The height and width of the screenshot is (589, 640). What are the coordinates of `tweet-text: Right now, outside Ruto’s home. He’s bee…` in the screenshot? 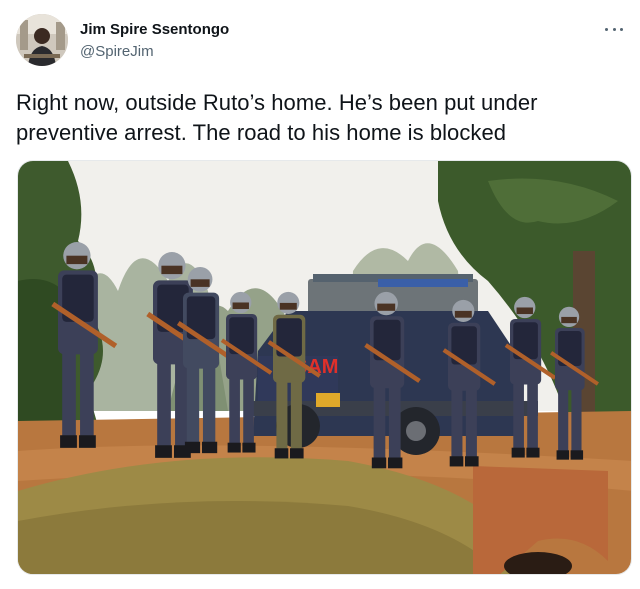 It's located at (277, 117).